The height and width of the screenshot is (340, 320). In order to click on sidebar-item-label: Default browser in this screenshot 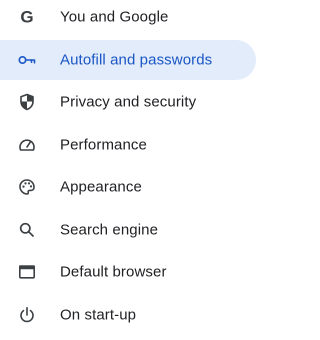, I will do `click(113, 272)`.